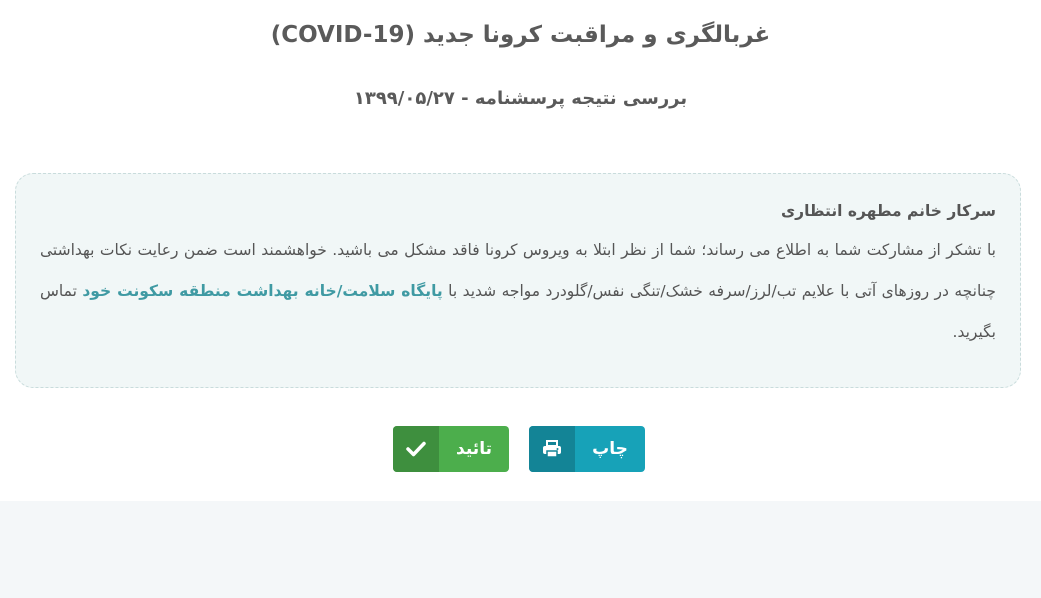 Image resolution: width=1041 pixels, height=598 pixels. What do you see at coordinates (520, 35) in the screenshot?
I see `page-title: غربالگری و مراقبت کرونا جدید (COVID-19)` at bounding box center [520, 35].